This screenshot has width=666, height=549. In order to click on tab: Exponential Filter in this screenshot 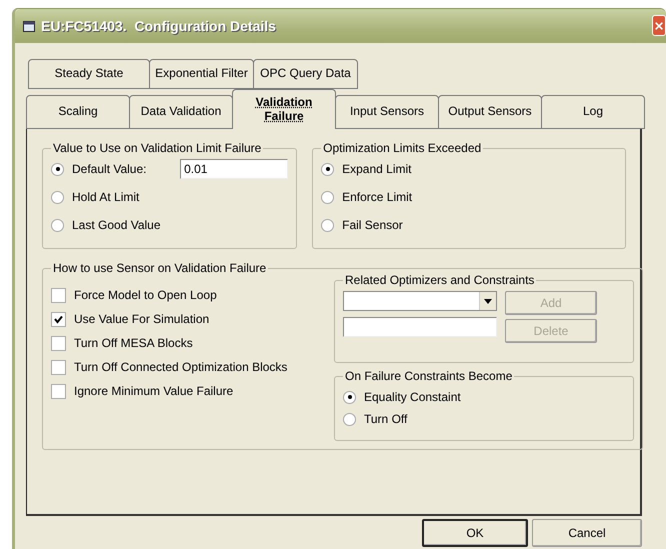, I will do `click(201, 74)`.